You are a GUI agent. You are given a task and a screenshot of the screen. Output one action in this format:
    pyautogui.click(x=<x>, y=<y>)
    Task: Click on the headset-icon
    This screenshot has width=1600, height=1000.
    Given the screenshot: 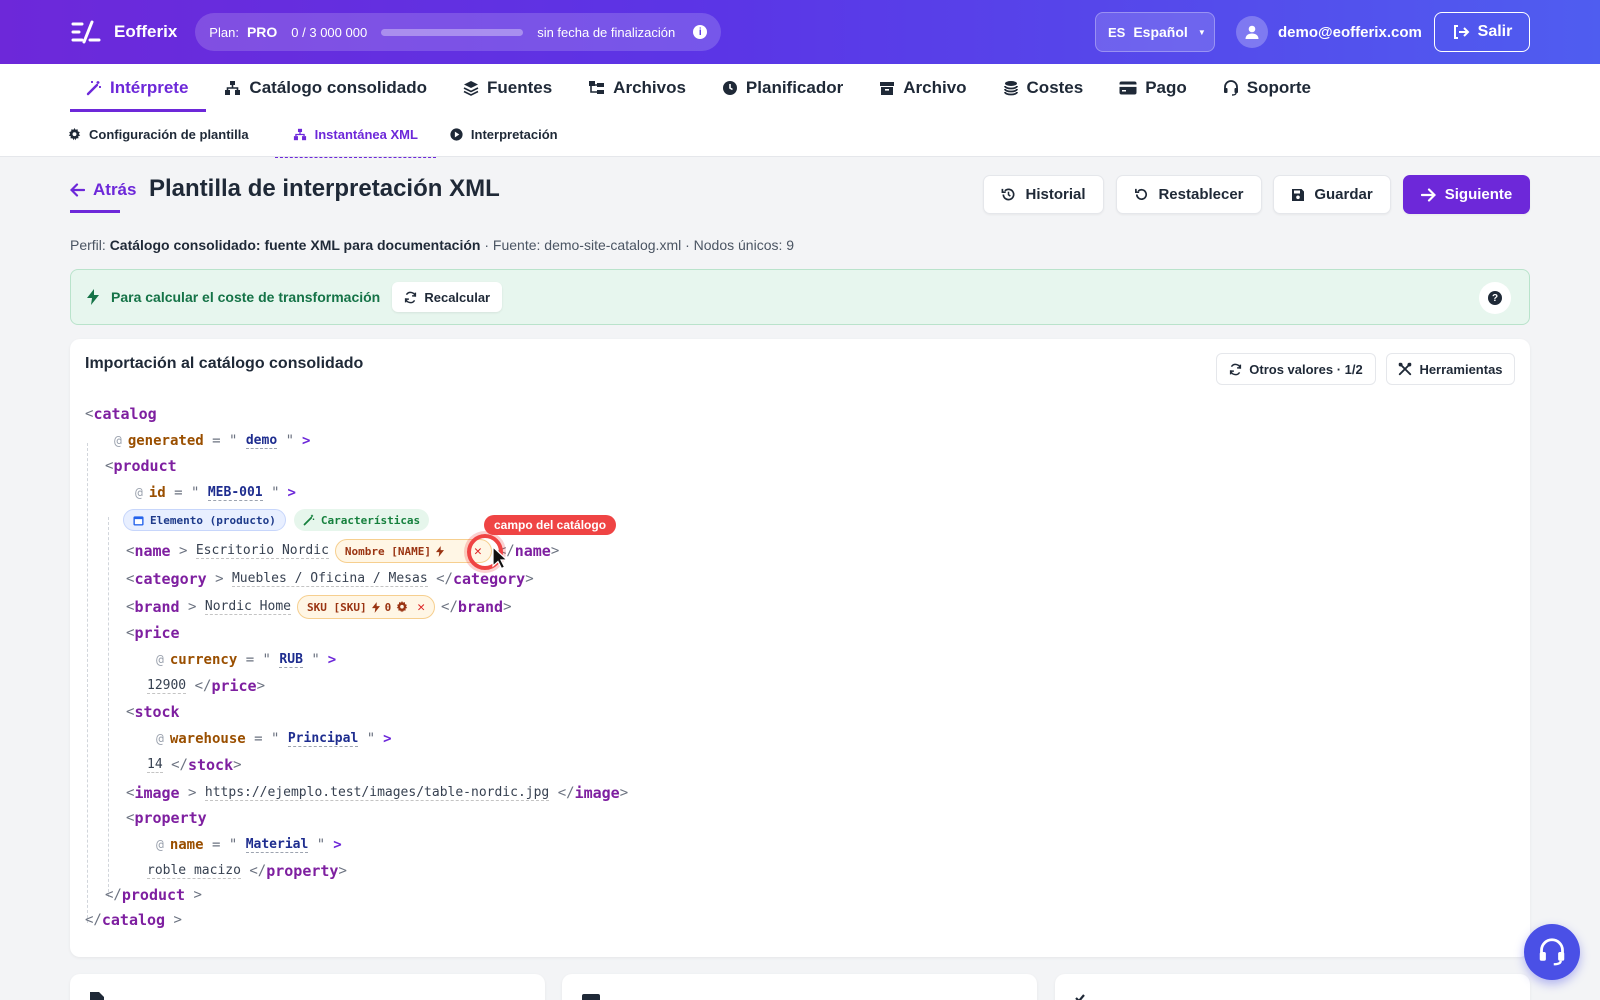 What is the action you would take?
    pyautogui.click(x=1230, y=88)
    